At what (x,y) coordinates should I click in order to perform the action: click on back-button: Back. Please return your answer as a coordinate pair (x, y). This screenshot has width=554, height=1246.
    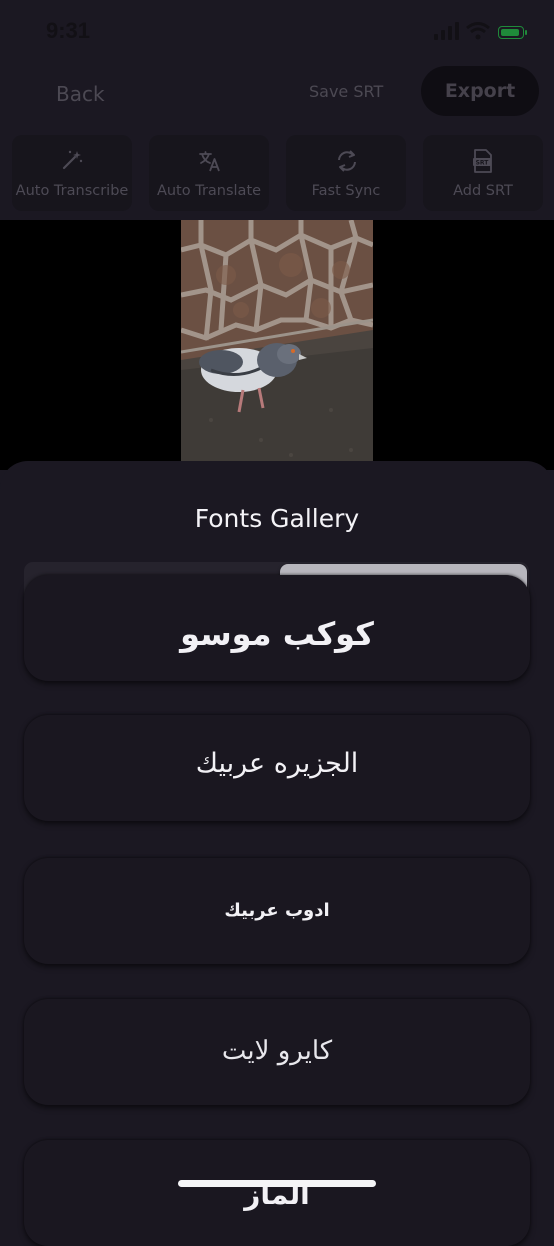
    Looking at the image, I should click on (80, 94).